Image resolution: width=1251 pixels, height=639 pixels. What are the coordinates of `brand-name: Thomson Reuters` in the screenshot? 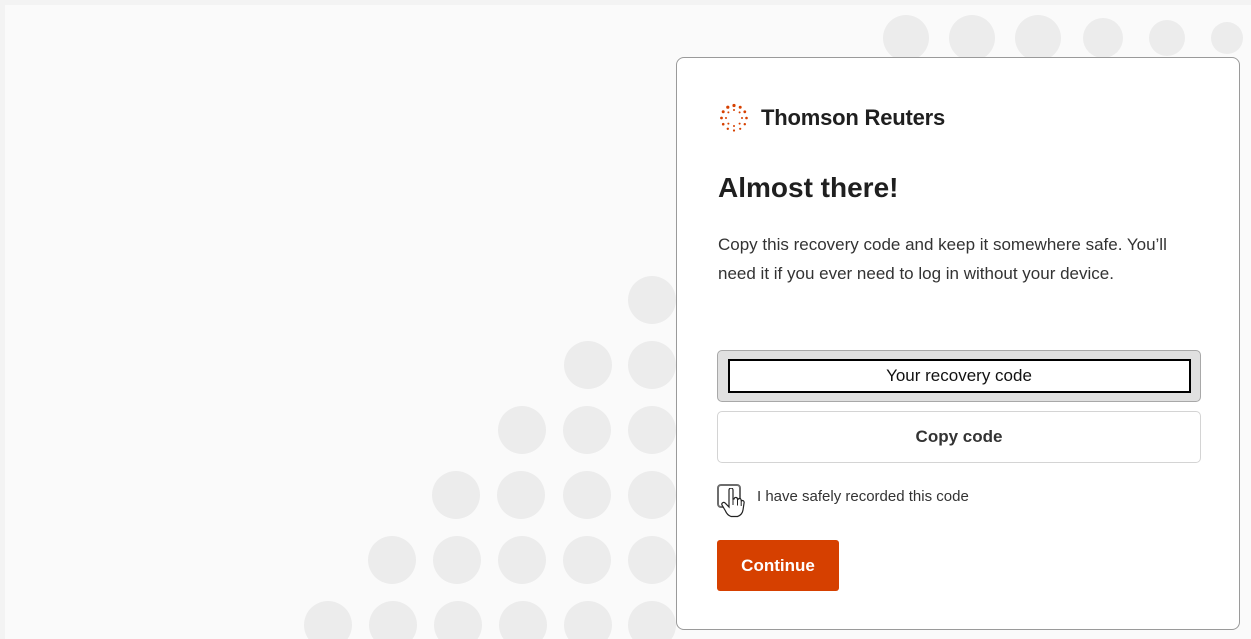 It's located at (853, 117).